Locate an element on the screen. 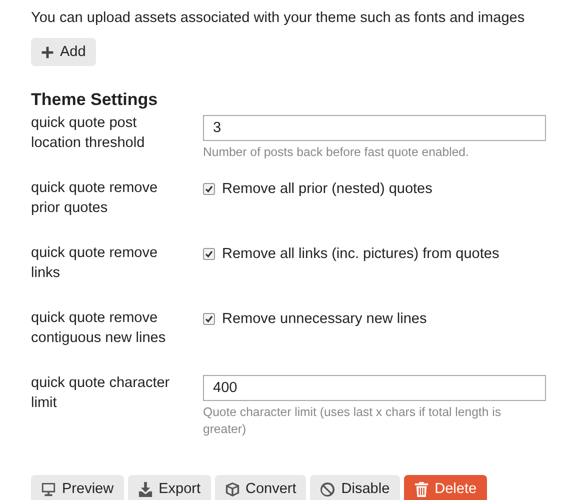  setting-label: quick quote character limit is located at coordinates (101, 393).